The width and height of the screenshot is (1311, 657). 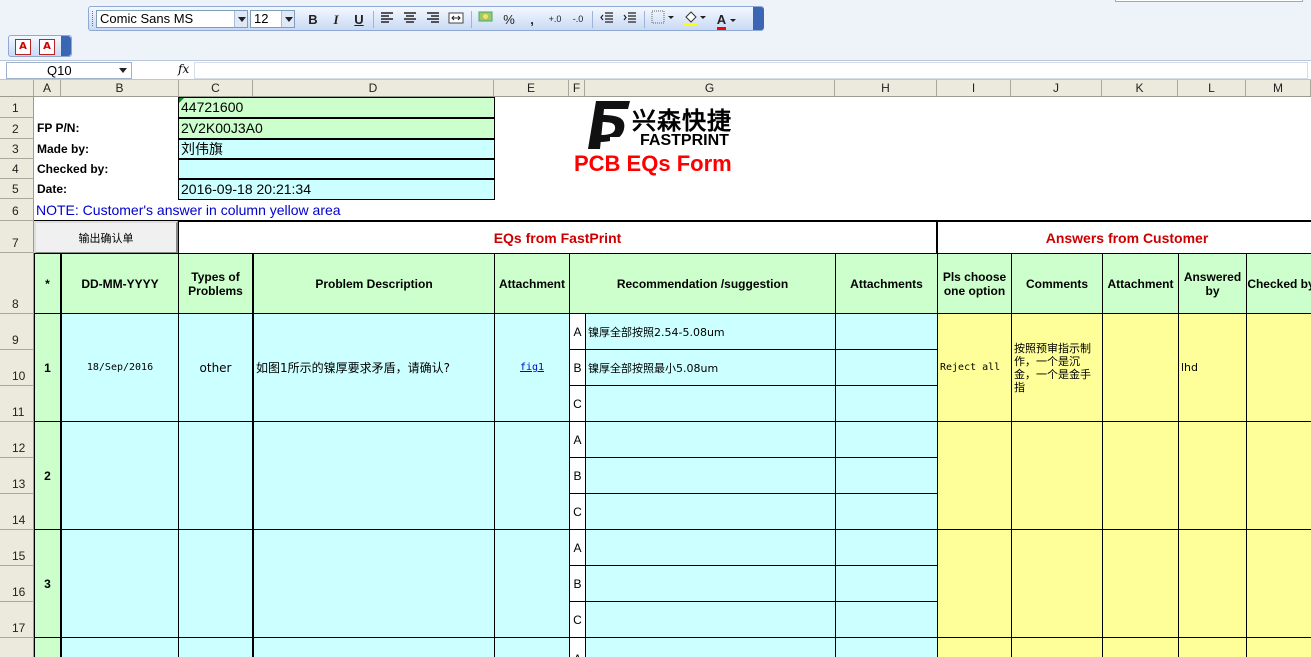 I want to click on answered-by-cell: lhd, so click(x=1212, y=367).